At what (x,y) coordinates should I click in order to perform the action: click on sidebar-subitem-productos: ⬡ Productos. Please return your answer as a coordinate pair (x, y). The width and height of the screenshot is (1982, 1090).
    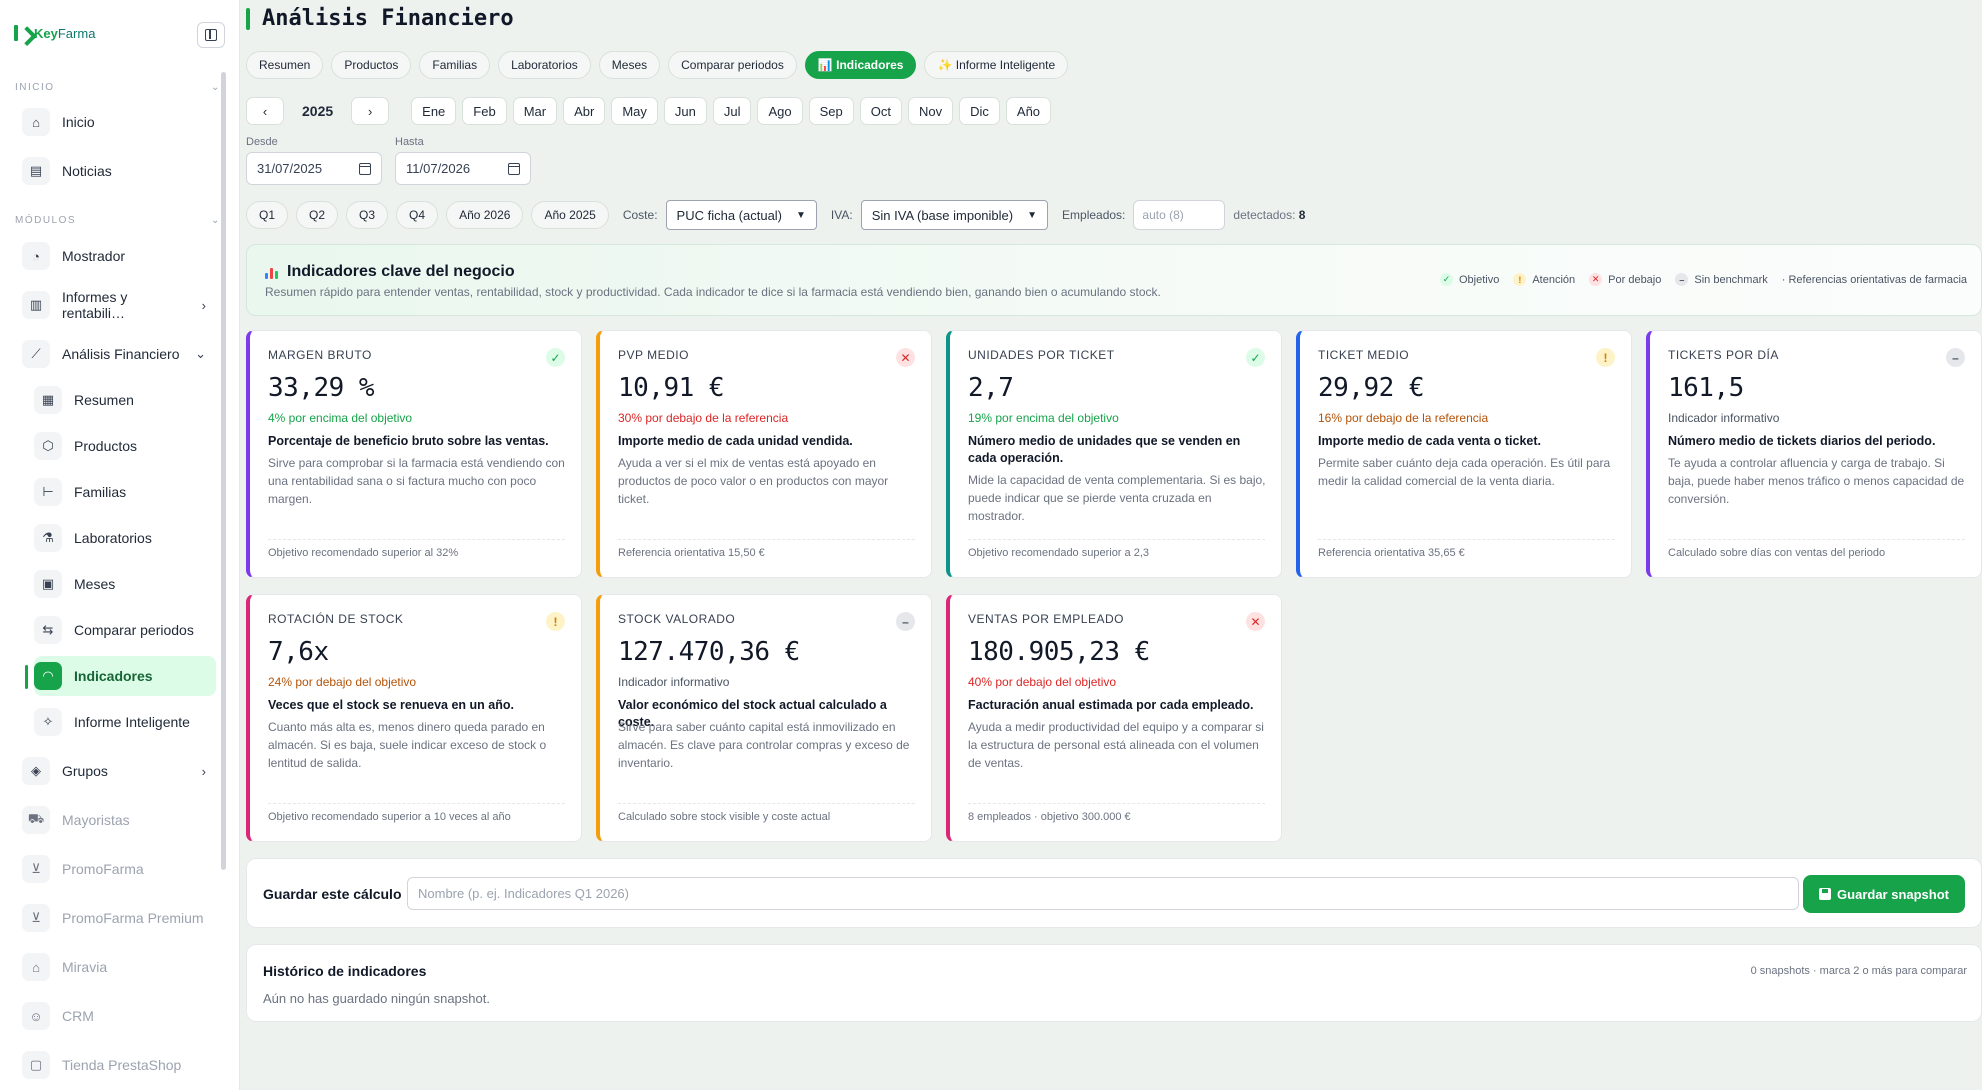
    Looking at the image, I should click on (125, 446).